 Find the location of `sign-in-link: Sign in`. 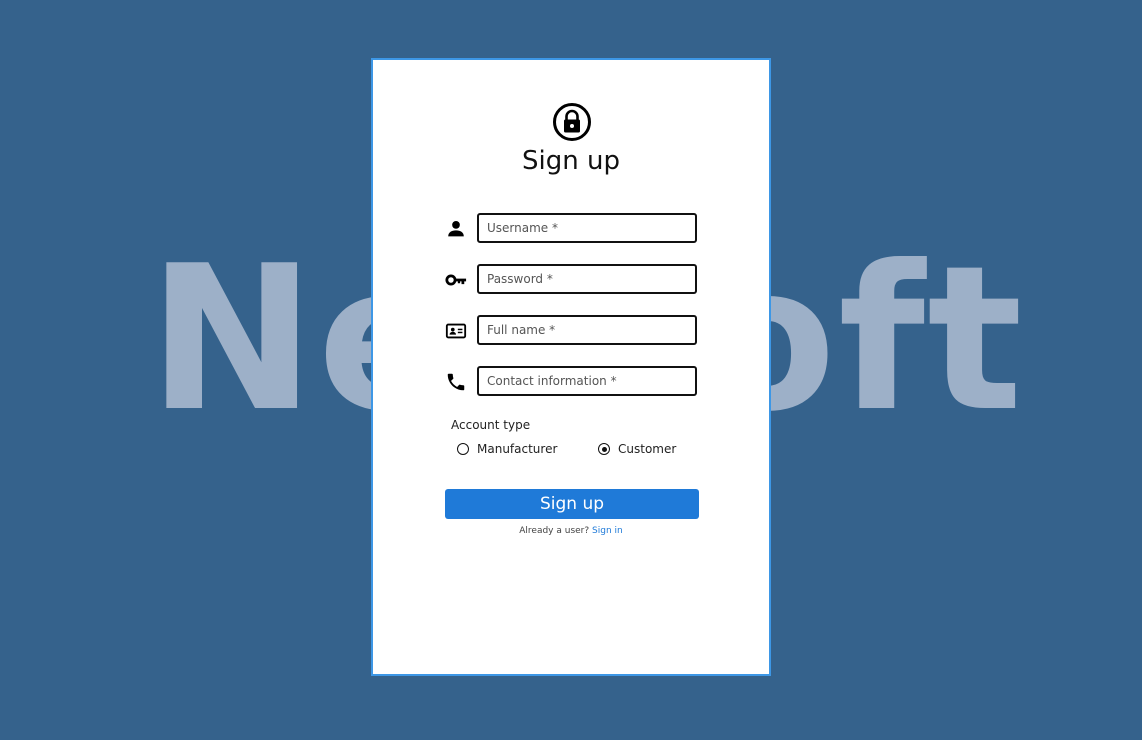

sign-in-link: Sign in is located at coordinates (607, 531).